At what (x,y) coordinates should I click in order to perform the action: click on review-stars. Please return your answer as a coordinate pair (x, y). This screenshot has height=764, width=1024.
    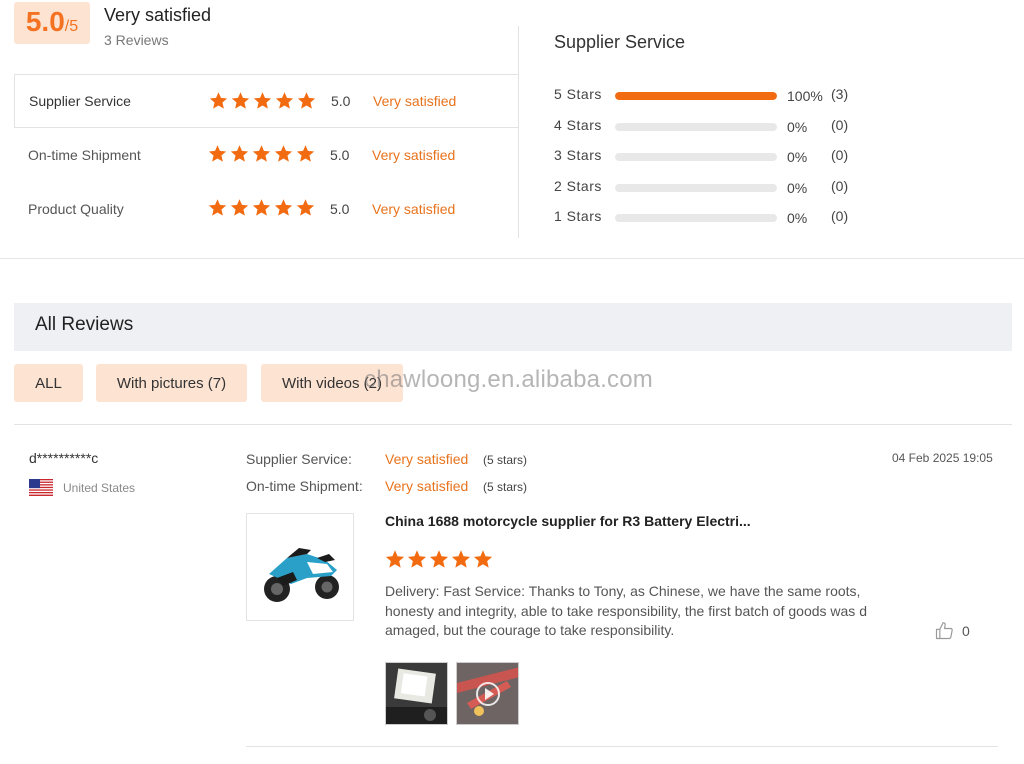
    Looking at the image, I should click on (439, 559).